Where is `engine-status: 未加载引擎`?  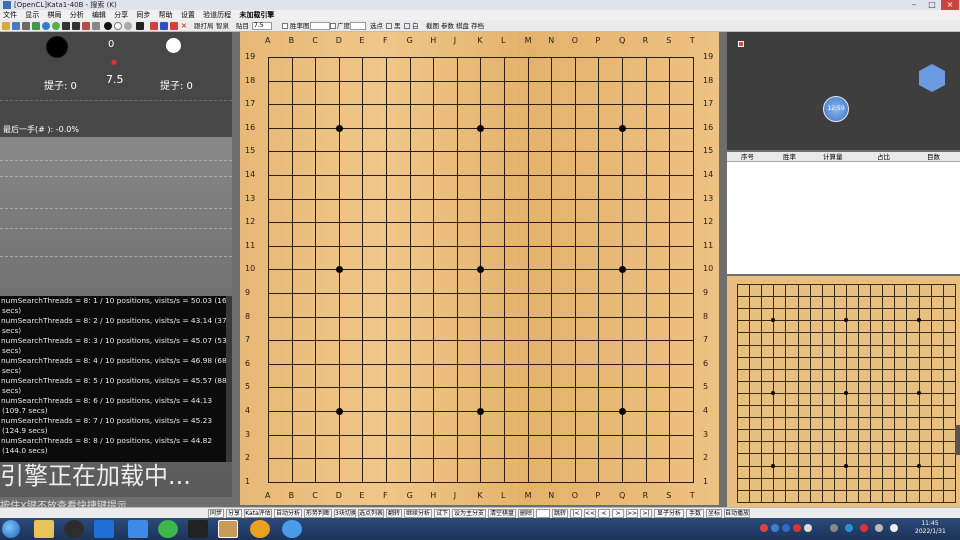
engine-status: 未加载引擎 is located at coordinates (256, 15).